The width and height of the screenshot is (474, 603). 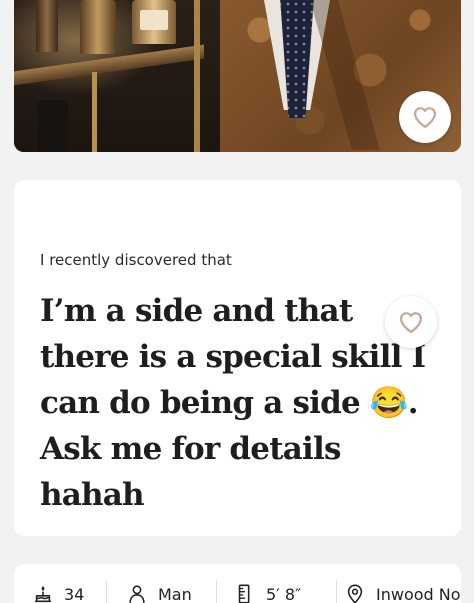 What do you see at coordinates (137, 594) in the screenshot?
I see `person-icon` at bounding box center [137, 594].